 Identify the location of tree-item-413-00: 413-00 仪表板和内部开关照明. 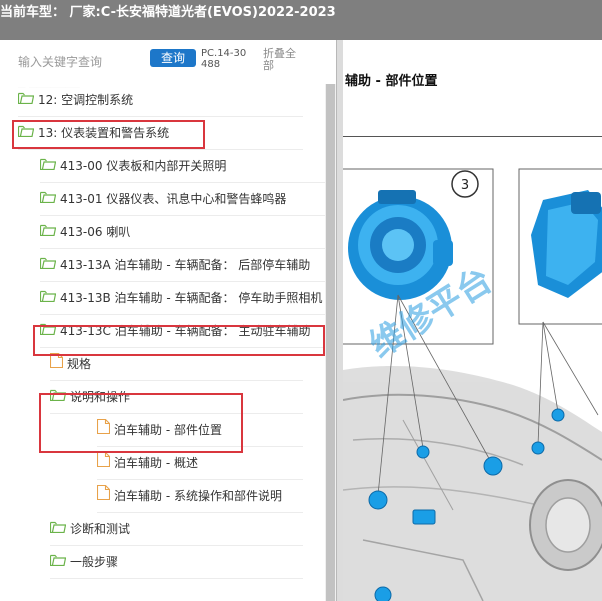
(182, 166).